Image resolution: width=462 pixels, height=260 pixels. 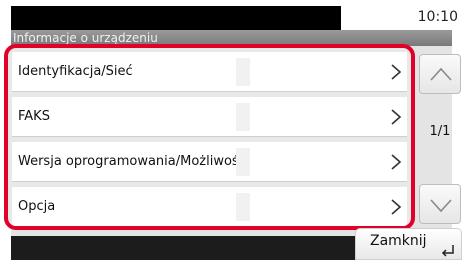 What do you see at coordinates (134, 161) in the screenshot?
I see `menu-item-label: Wersja oprogramowania/Możliwości` at bounding box center [134, 161].